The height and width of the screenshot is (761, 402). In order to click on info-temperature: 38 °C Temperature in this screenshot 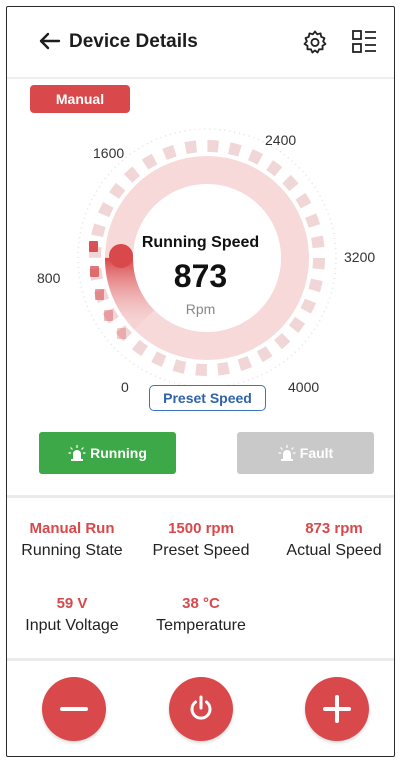, I will do `click(201, 615)`.